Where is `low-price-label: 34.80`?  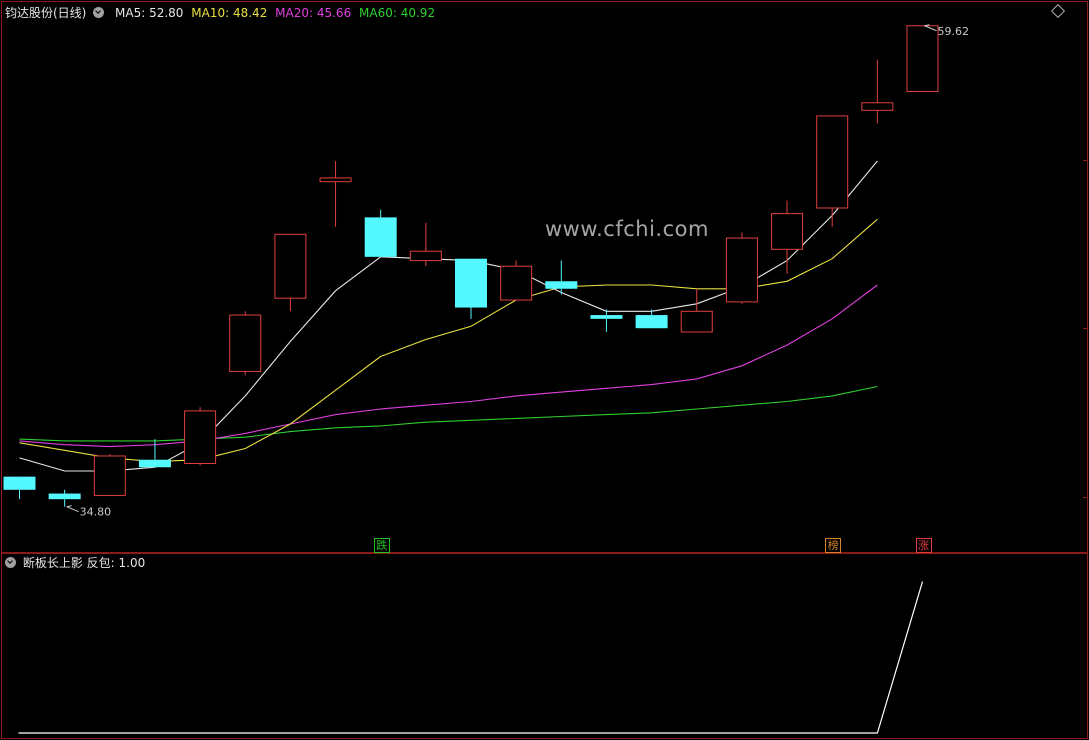 low-price-label: 34.80 is located at coordinates (96, 512).